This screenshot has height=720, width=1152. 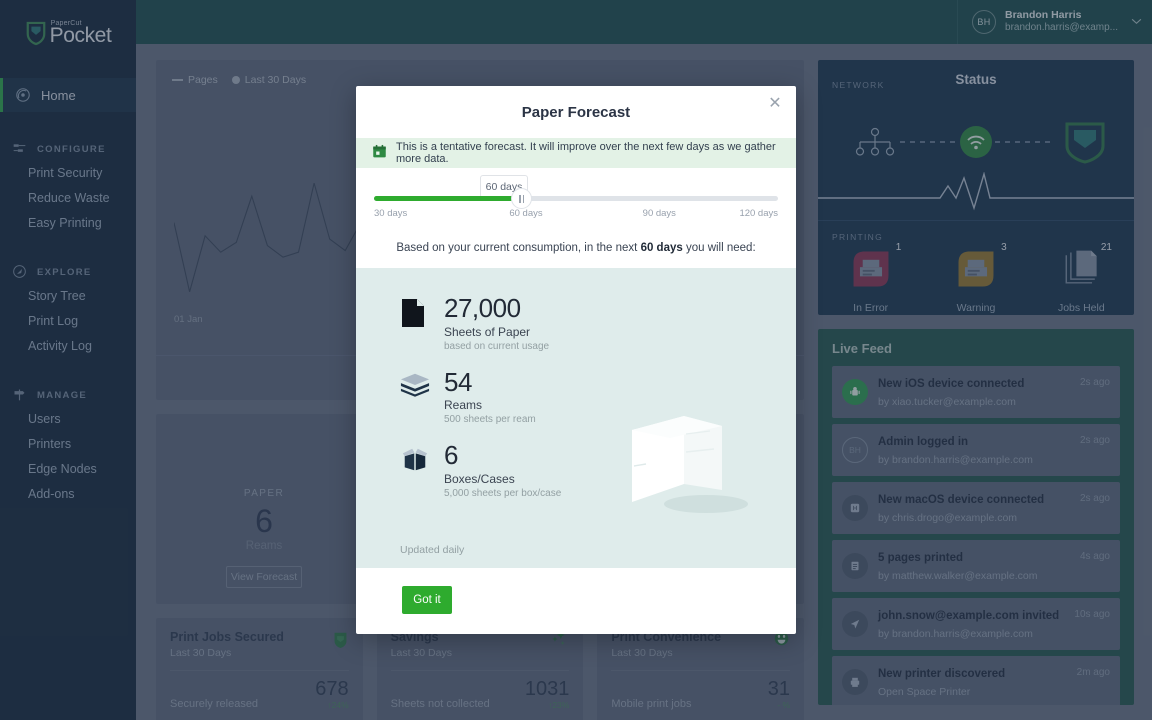 What do you see at coordinates (576, 600) in the screenshot?
I see `modal-footer: Got it` at bounding box center [576, 600].